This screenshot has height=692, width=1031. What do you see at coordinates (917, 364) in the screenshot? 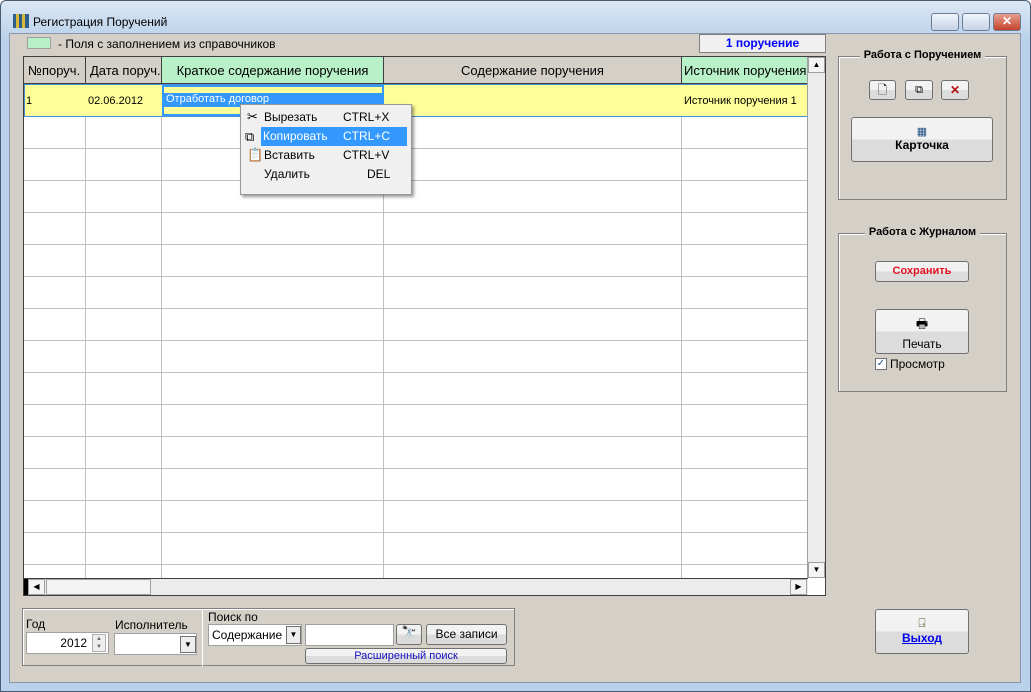
I see `preview-label: Просмотр` at bounding box center [917, 364].